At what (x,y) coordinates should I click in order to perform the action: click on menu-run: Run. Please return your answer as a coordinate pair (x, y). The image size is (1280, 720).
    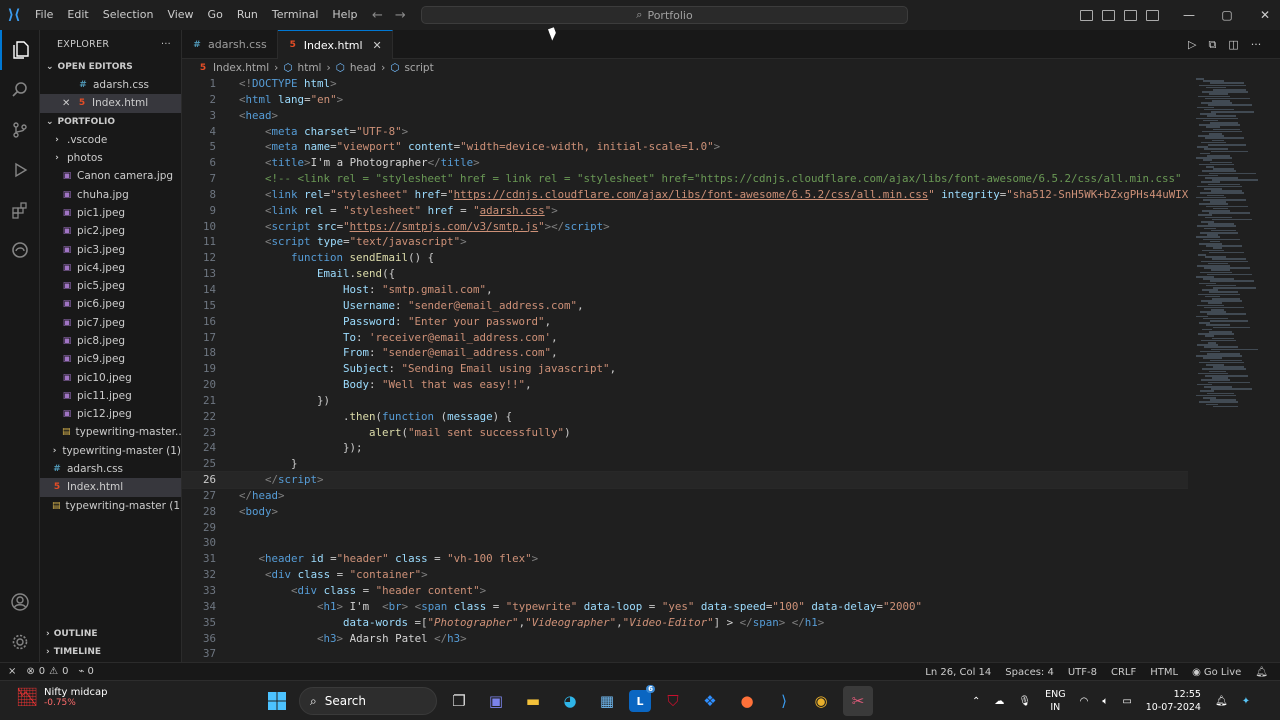
    Looking at the image, I should click on (247, 15).